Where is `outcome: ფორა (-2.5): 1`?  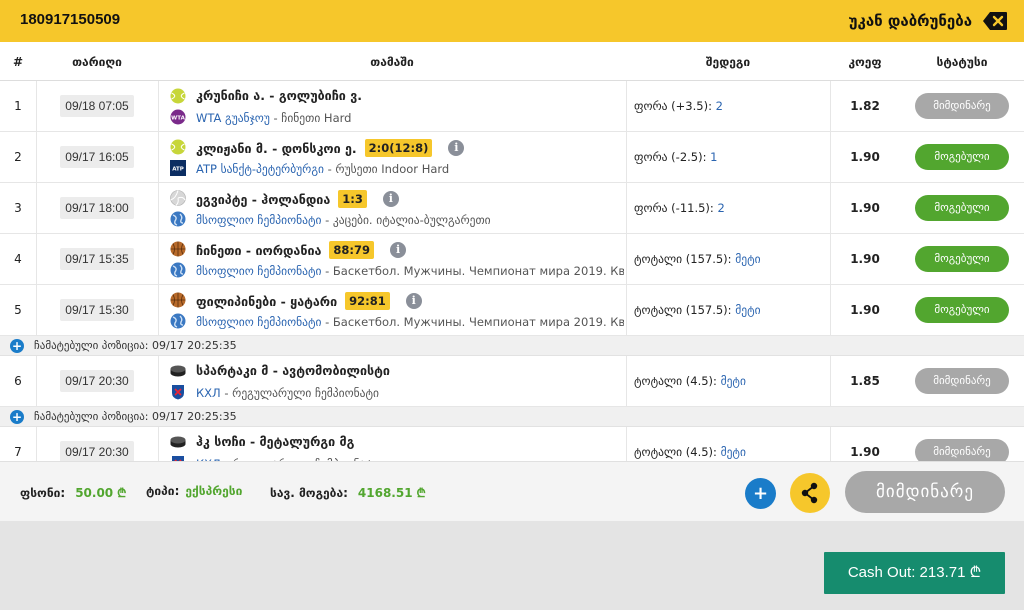 outcome: ფორა (-2.5): 1 is located at coordinates (675, 157).